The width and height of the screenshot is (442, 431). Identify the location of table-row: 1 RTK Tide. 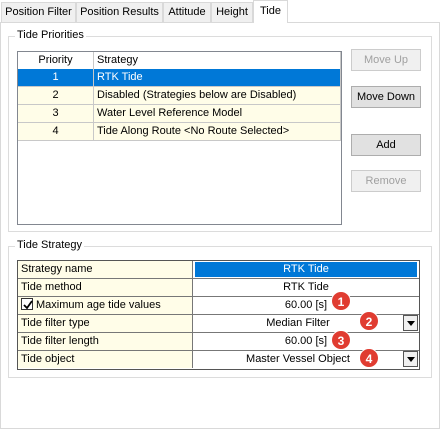
(179, 78).